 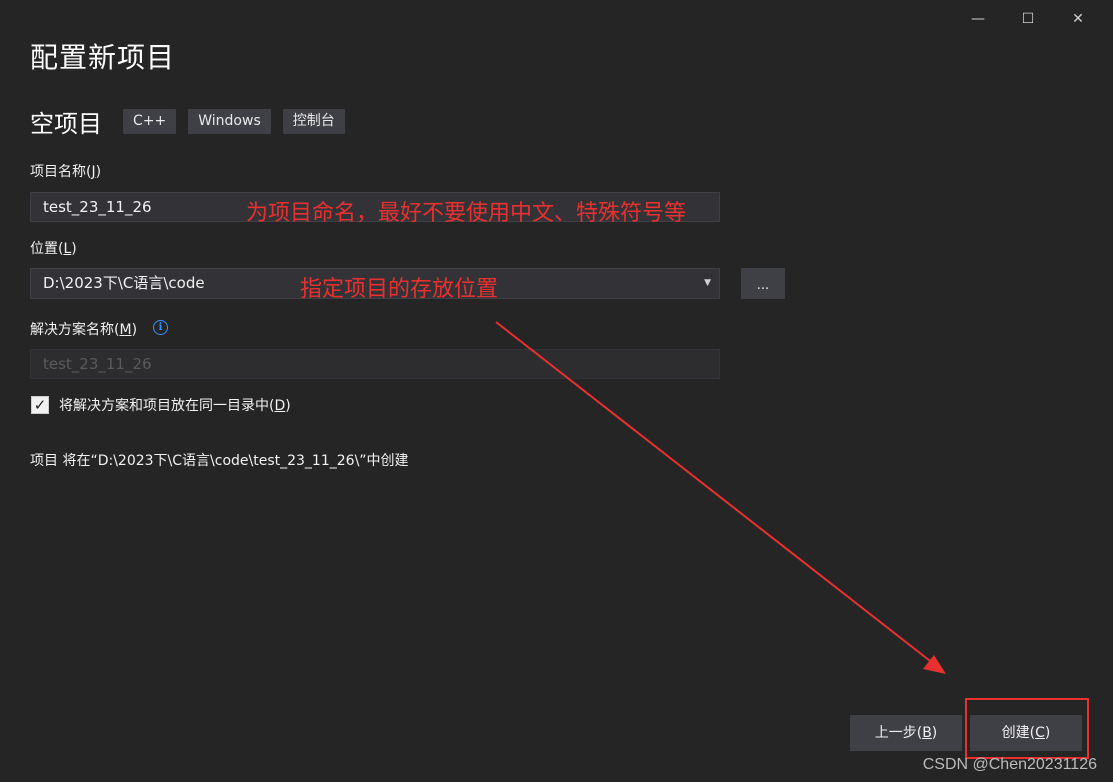 I want to click on same-directory-label: 将解决方案和项目放在同一目录中(D), so click(x=175, y=406).